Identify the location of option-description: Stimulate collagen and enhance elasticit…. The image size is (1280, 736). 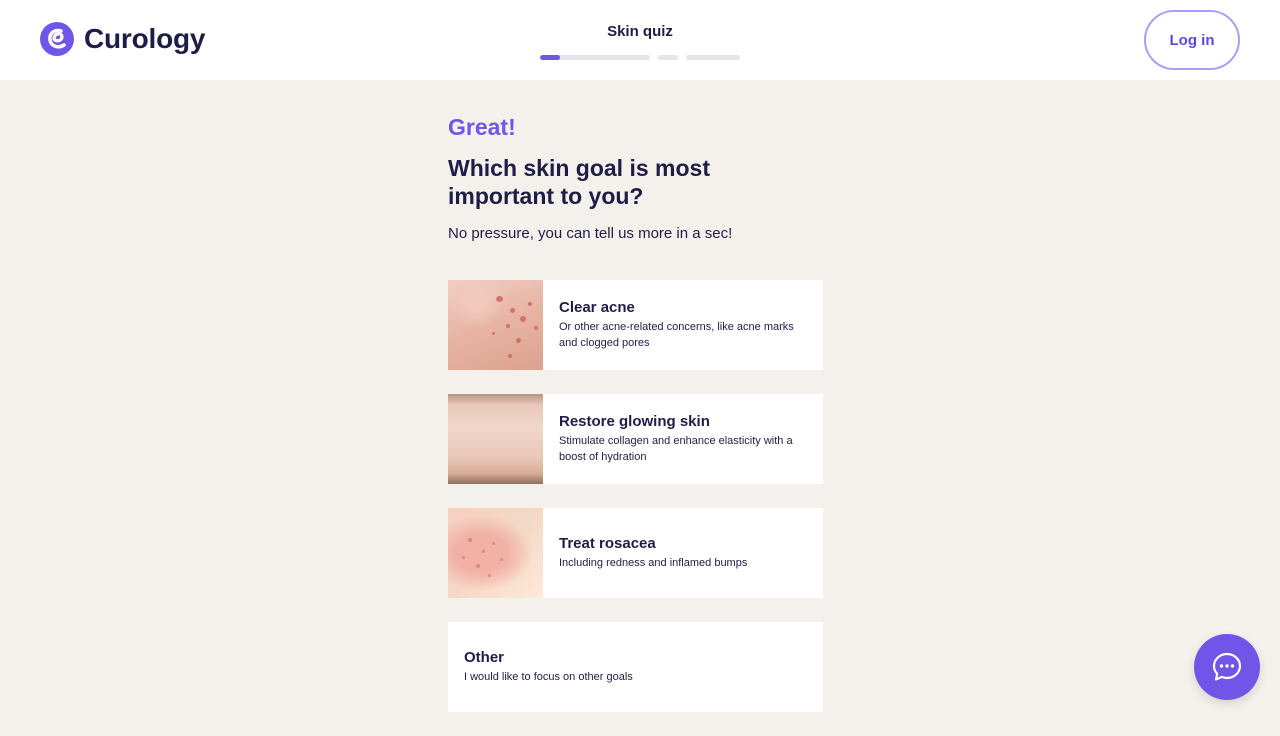
(676, 449).